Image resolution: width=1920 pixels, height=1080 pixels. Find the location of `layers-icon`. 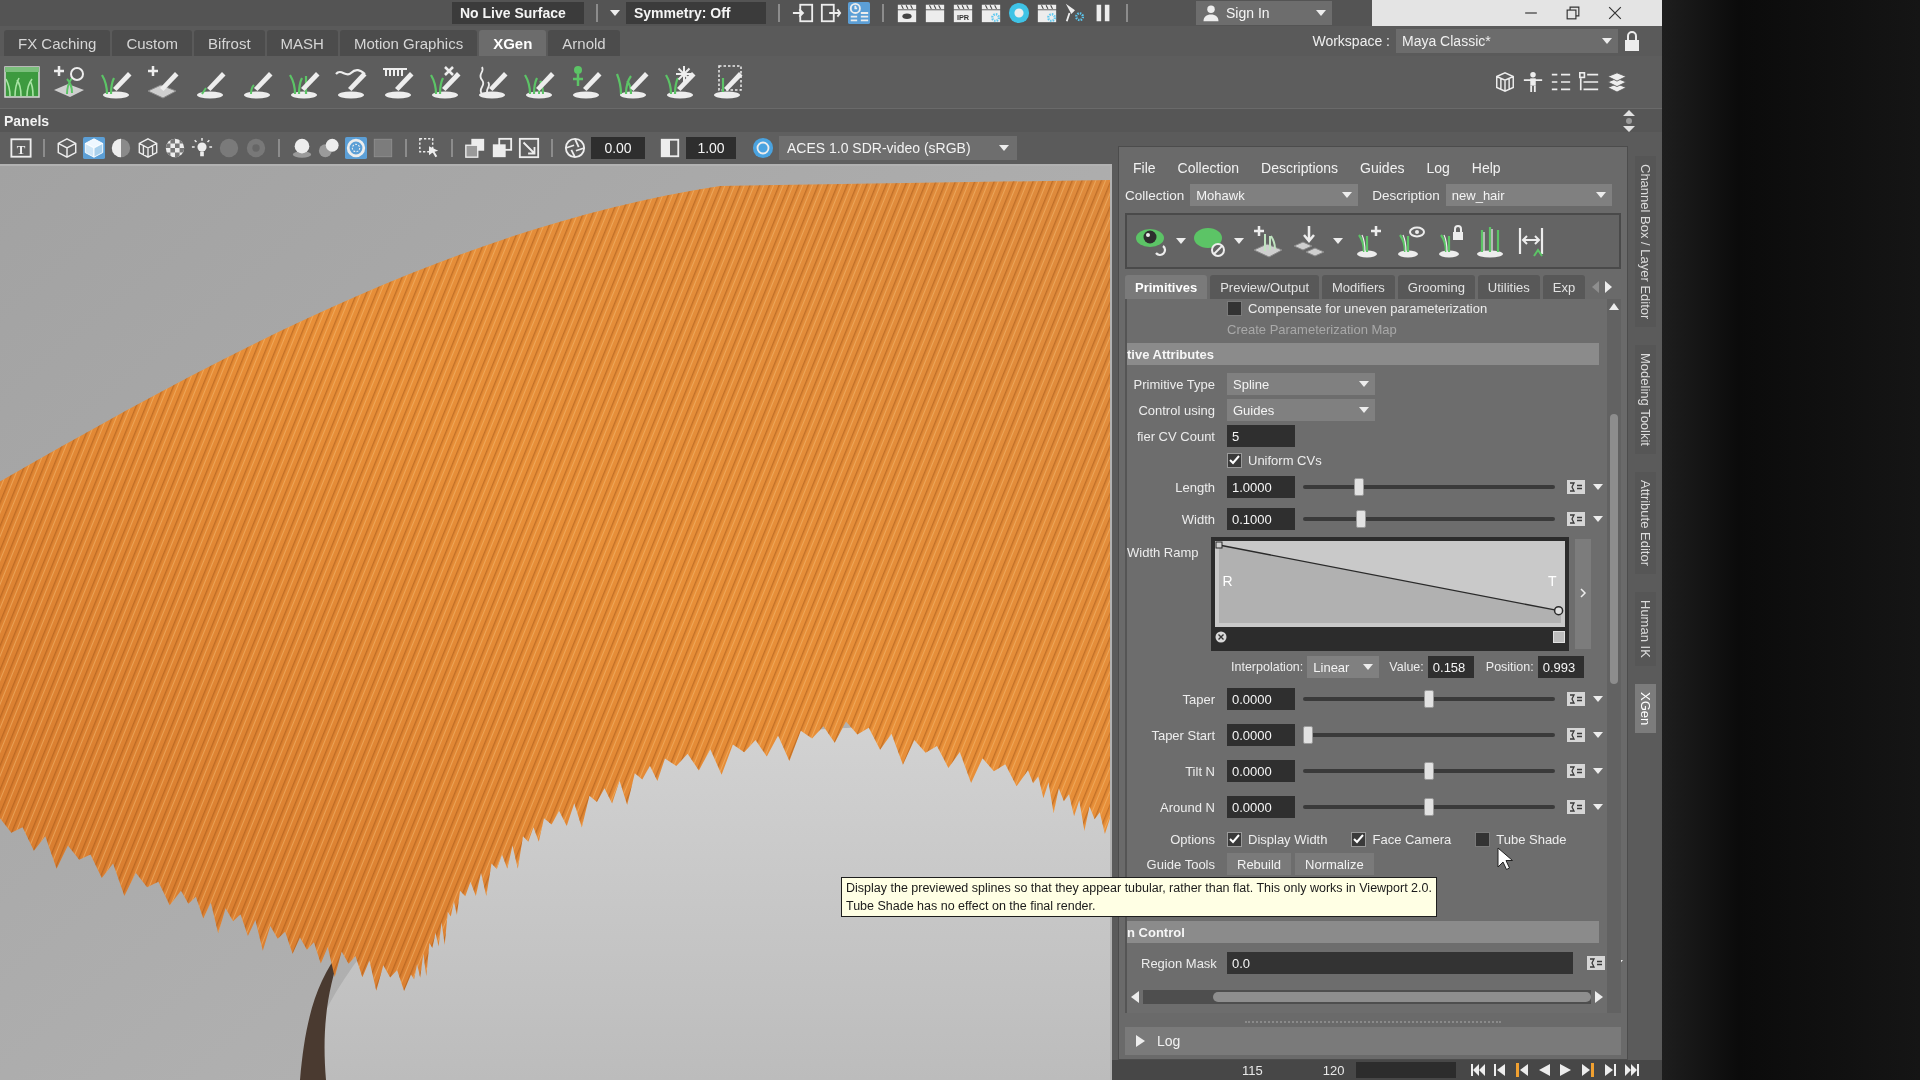

layers-icon is located at coordinates (1617, 82).